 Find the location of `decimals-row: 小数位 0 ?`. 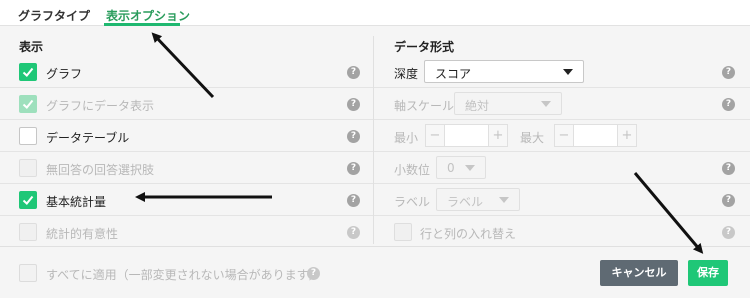

decimals-row: 小数位 0 ? is located at coordinates (562, 168).